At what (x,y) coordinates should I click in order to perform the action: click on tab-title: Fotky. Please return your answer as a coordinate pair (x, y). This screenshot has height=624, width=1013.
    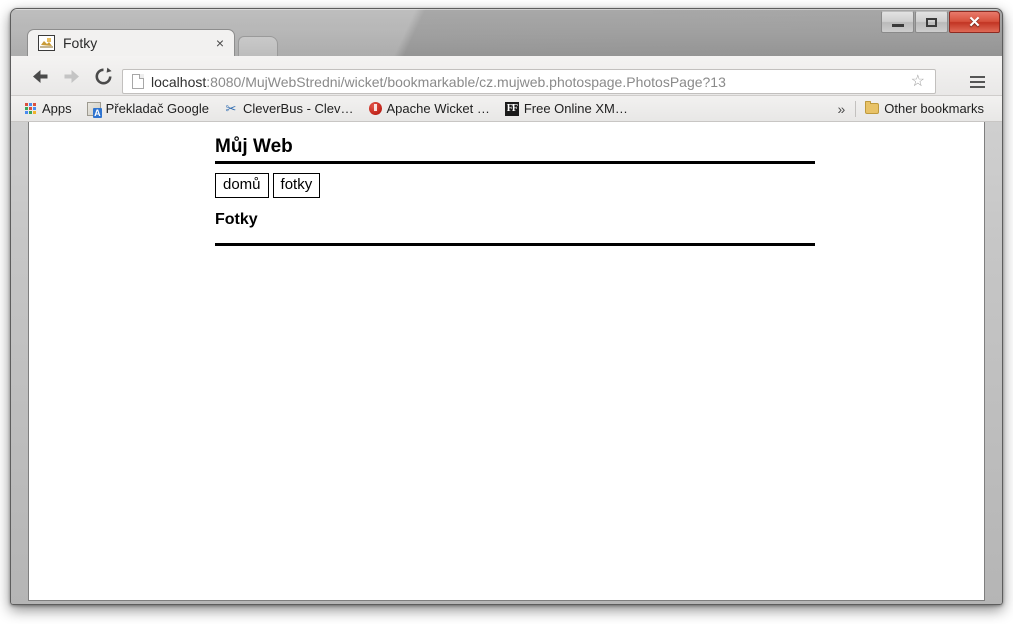
    Looking at the image, I should click on (80, 43).